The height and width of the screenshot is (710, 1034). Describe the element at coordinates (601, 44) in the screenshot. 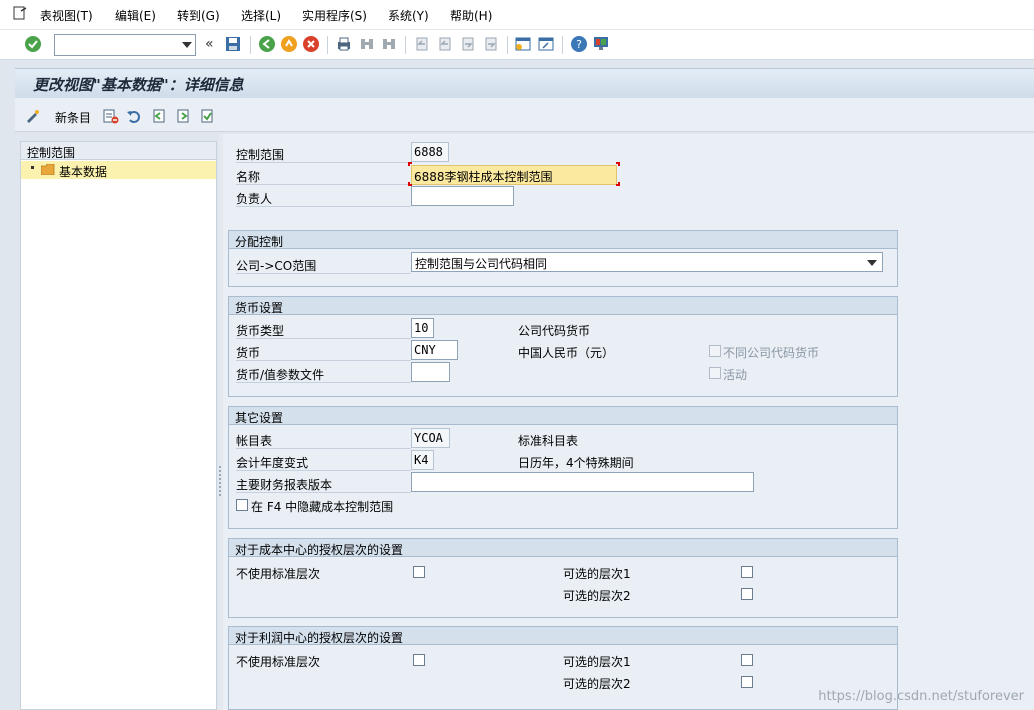

I see `customize-layout-icon` at that location.